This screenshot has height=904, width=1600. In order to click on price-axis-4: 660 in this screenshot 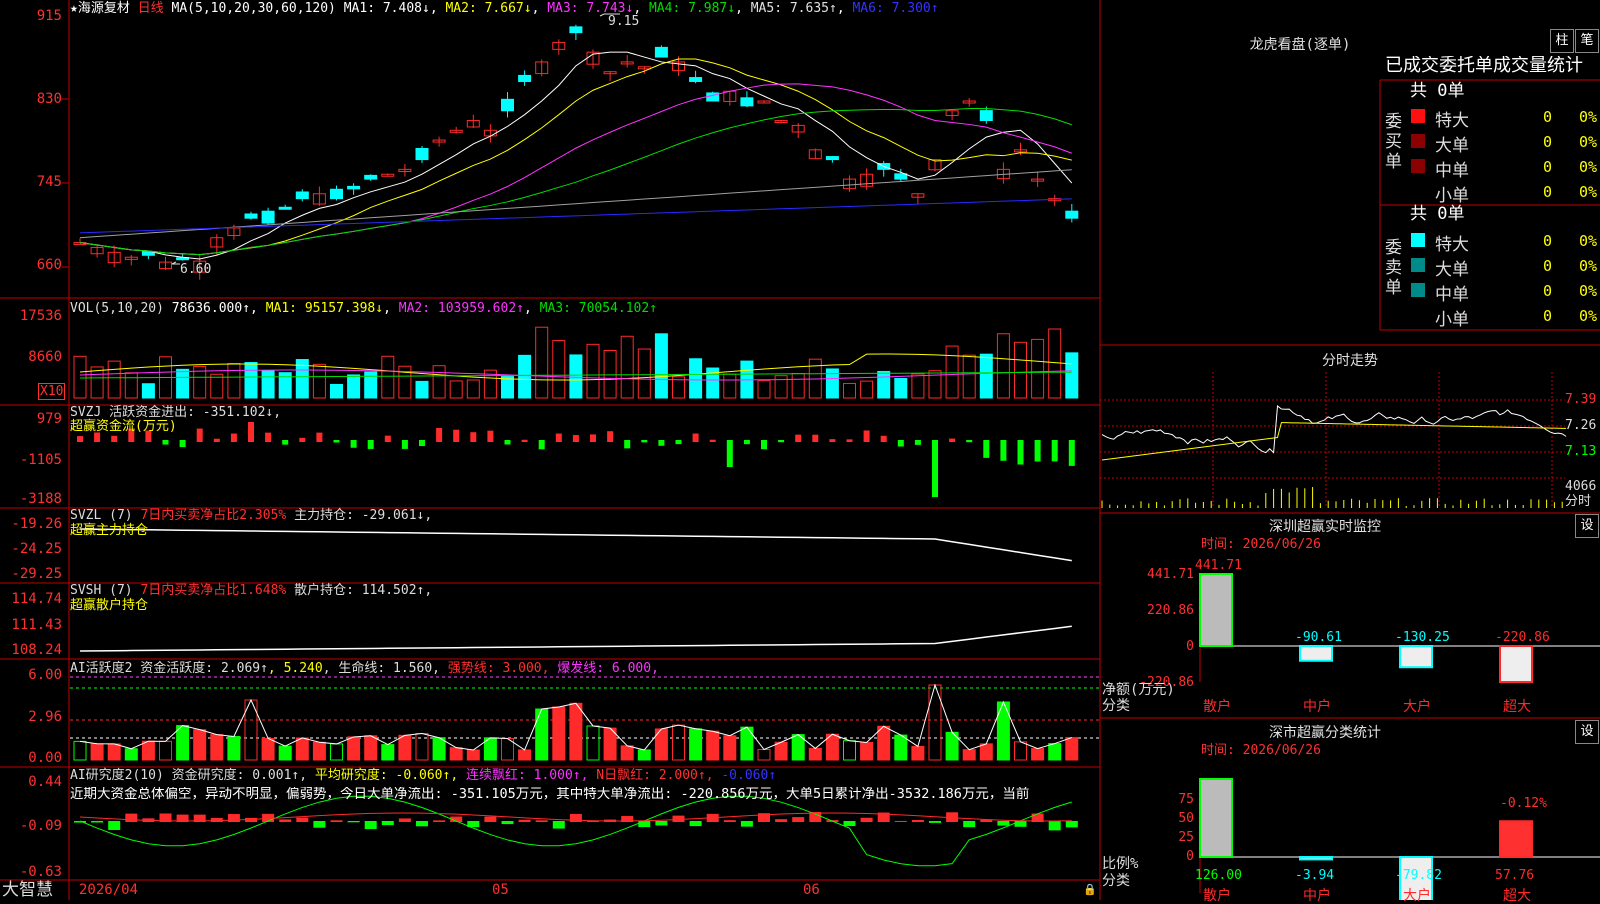, I will do `click(49, 265)`.